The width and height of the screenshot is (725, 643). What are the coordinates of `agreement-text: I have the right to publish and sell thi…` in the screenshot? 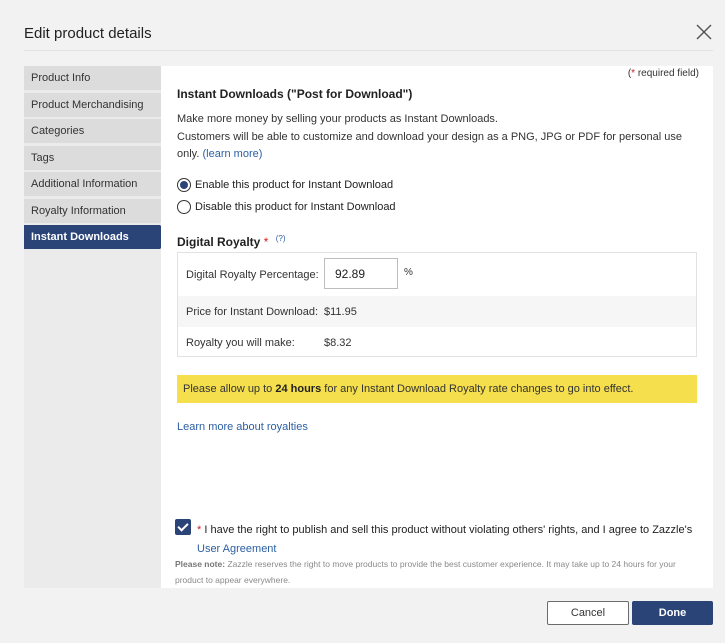 It's located at (448, 530).